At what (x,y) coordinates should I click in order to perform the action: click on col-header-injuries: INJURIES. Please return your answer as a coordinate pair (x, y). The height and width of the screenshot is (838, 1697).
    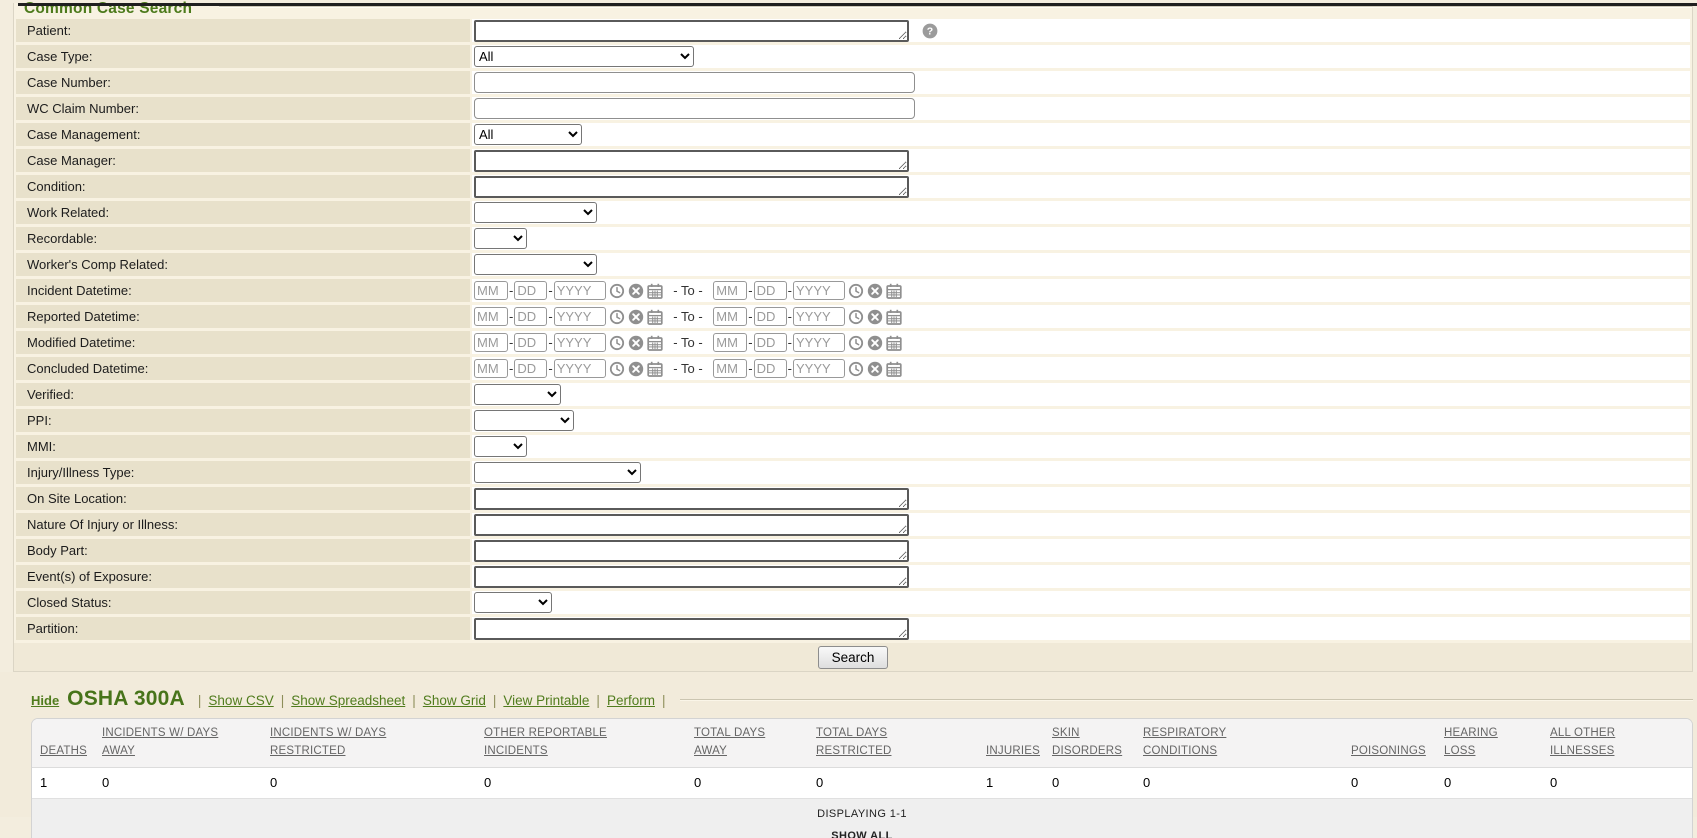
    Looking at the image, I should click on (1011, 743).